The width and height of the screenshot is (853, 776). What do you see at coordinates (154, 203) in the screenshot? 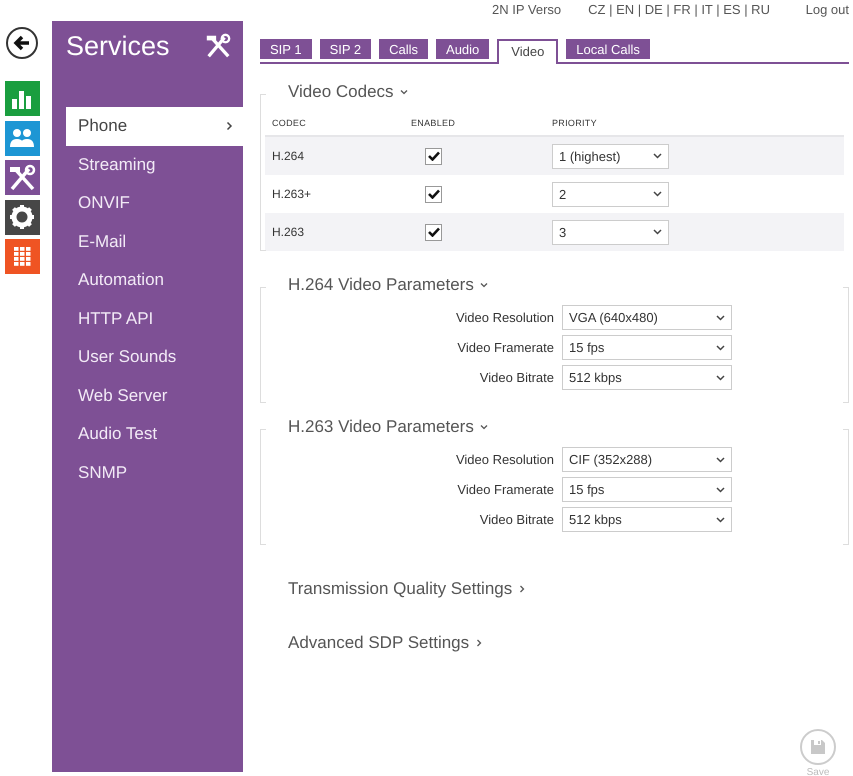
I see `sidebar-item: ONVIF` at bounding box center [154, 203].